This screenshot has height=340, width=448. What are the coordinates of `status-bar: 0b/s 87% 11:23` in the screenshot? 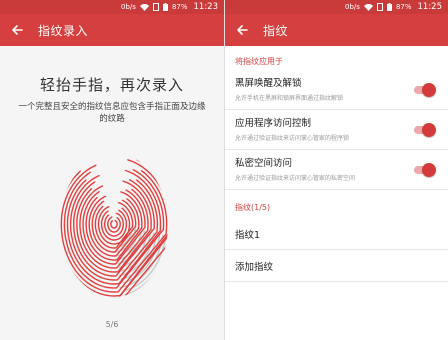 It's located at (112, 7).